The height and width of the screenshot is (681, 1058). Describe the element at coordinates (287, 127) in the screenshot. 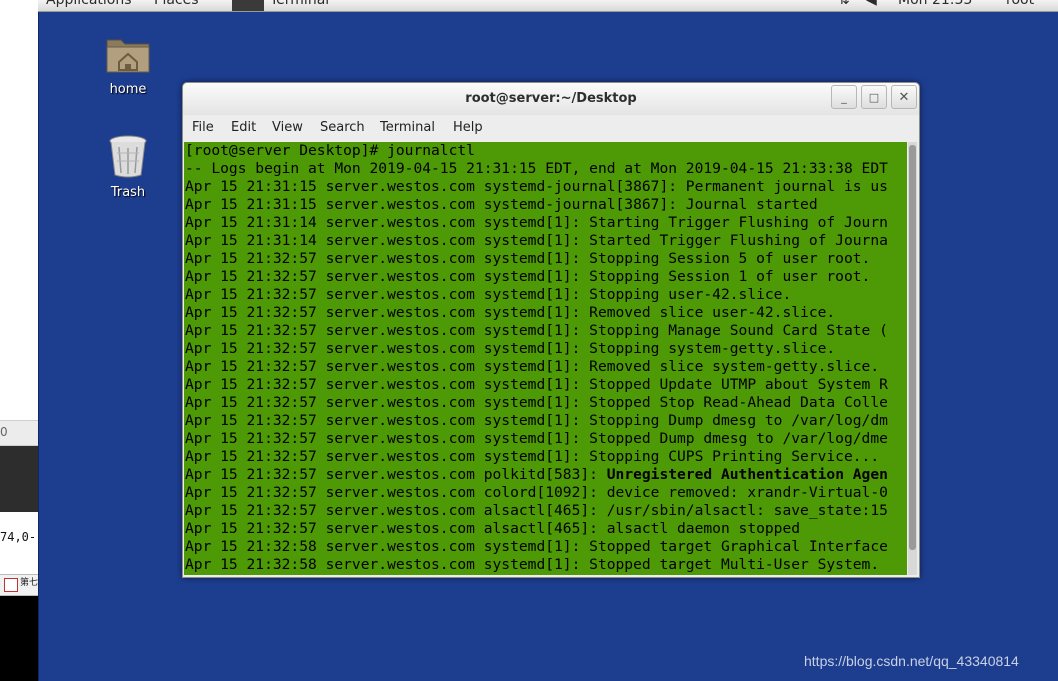

I see `menu-view: View` at that location.